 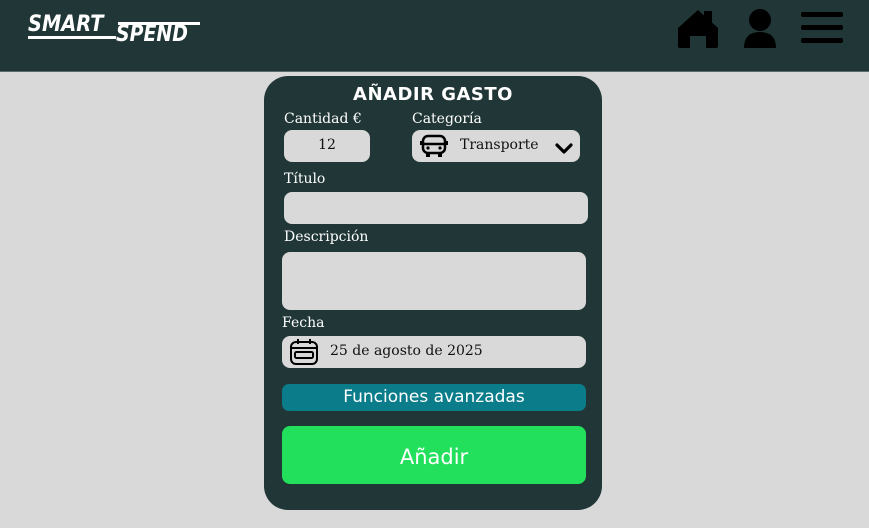 I want to click on advanced-functions-button: Funciones avanzadas, so click(x=434, y=397).